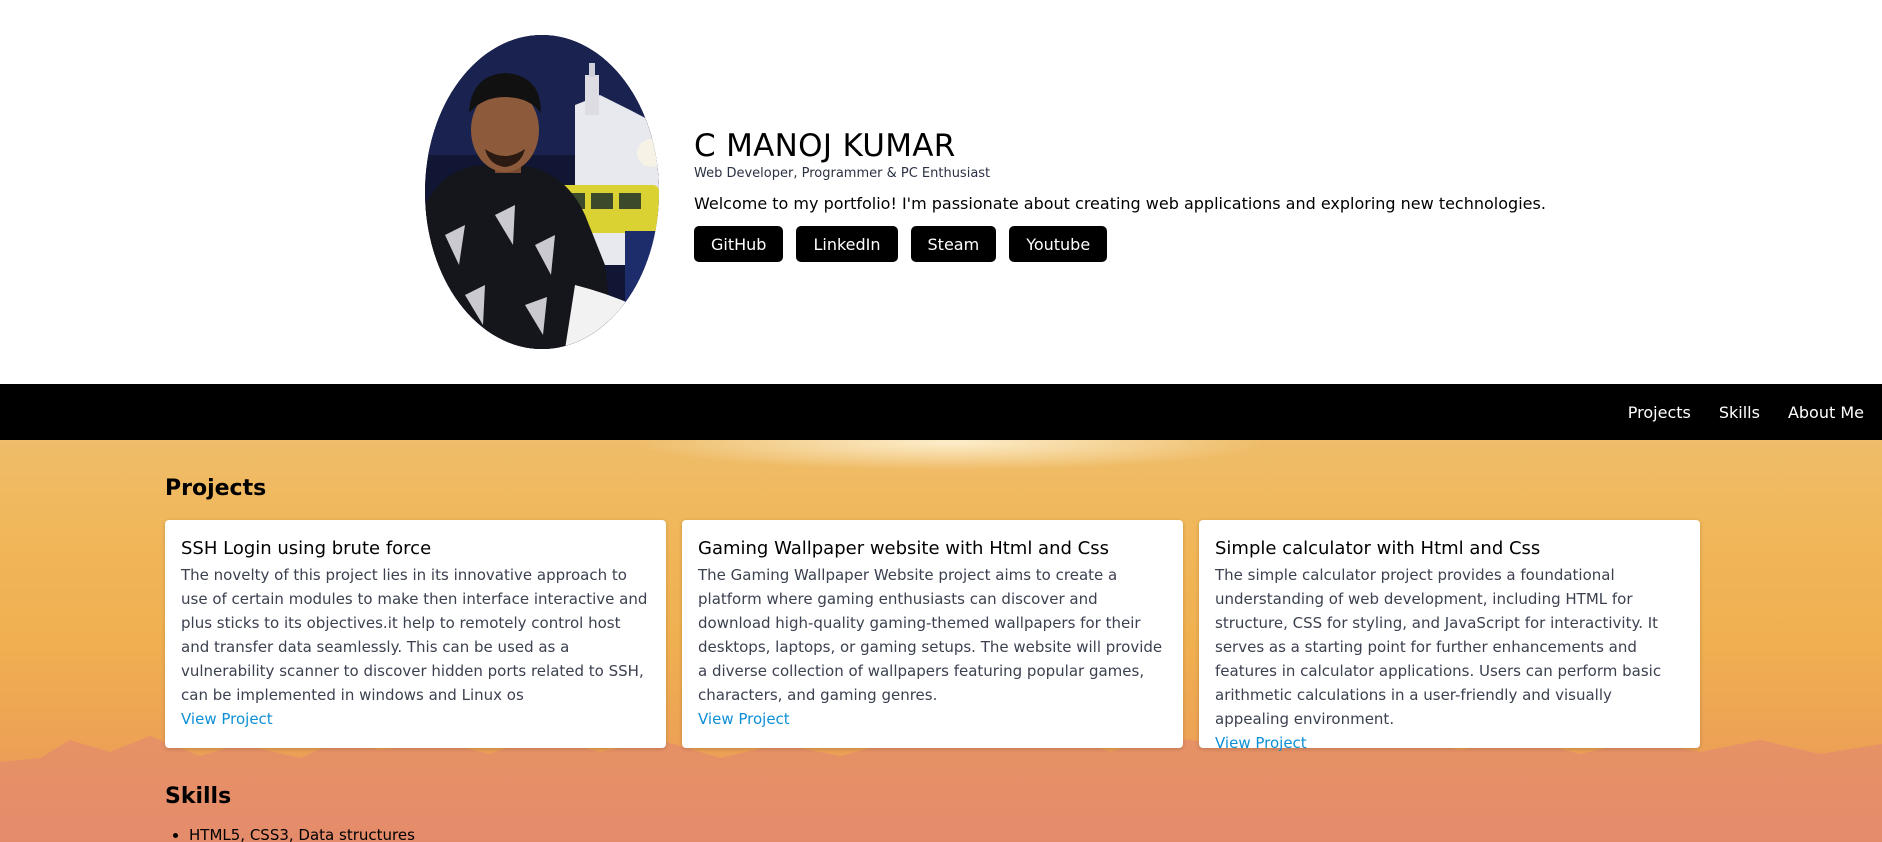  Describe the element at coordinates (1378, 548) in the screenshot. I see `project-title: Simple calculator with Html and Css` at that location.